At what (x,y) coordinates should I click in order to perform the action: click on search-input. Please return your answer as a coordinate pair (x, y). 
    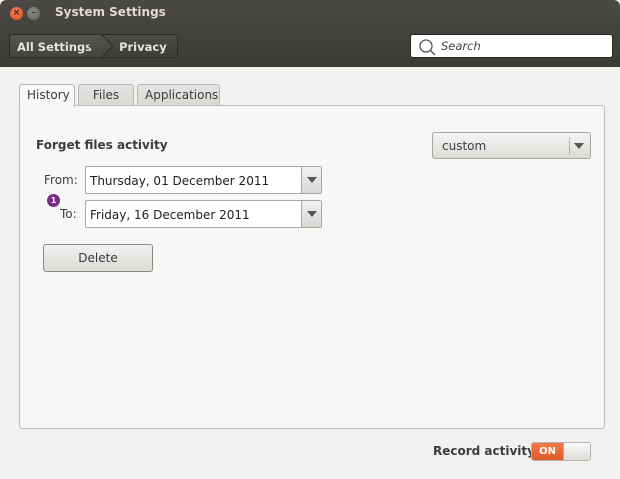
    Looking at the image, I should click on (525, 46).